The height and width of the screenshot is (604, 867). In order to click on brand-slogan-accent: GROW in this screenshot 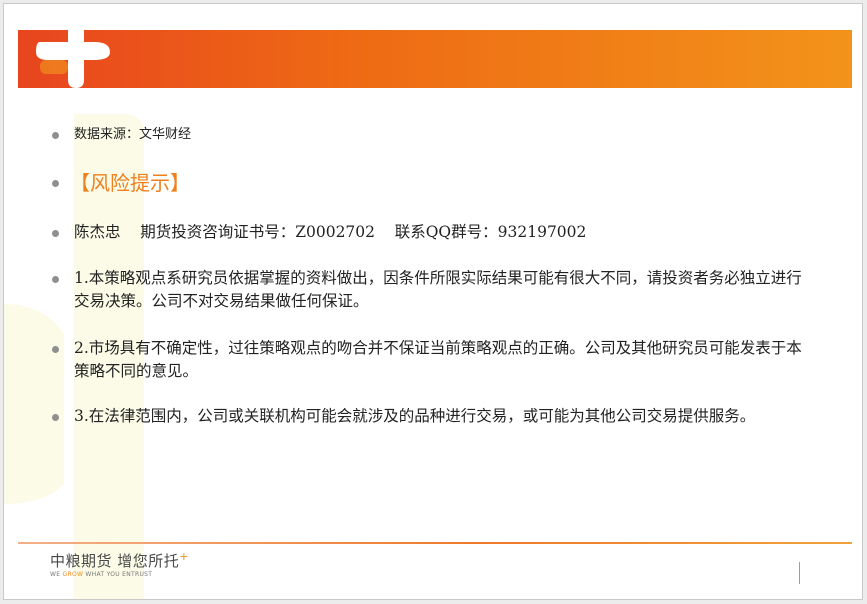, I will do `click(73, 574)`.